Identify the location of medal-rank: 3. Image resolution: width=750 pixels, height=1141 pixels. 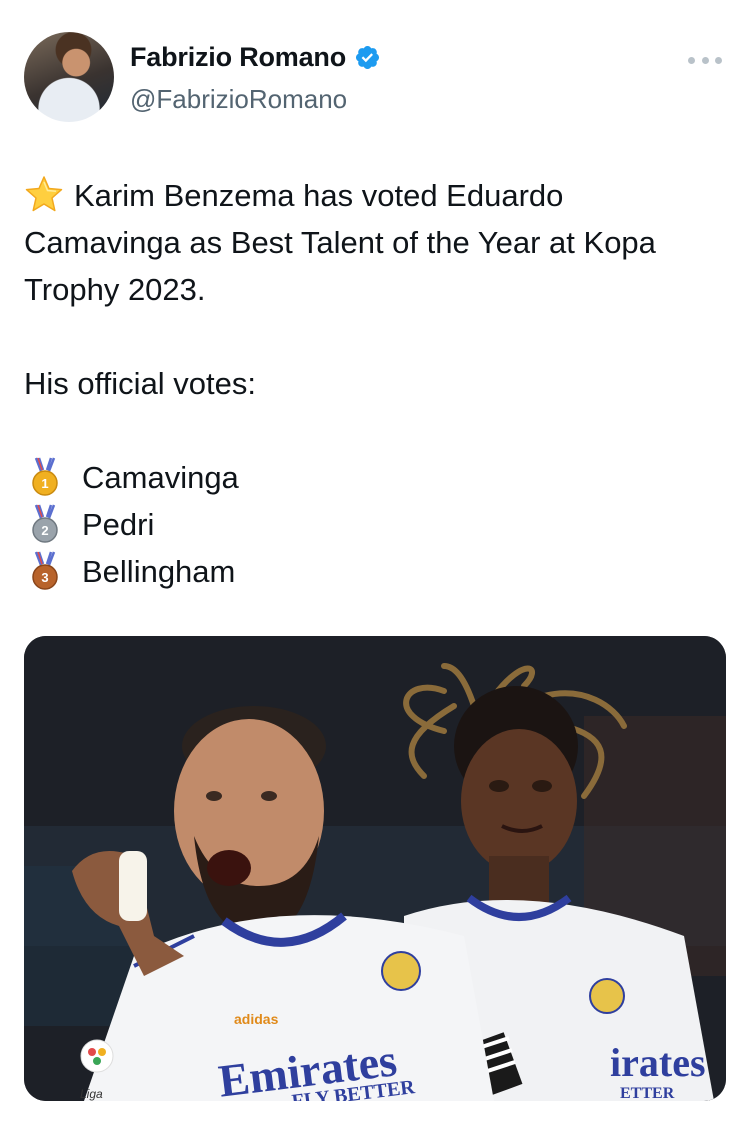
(44, 577).